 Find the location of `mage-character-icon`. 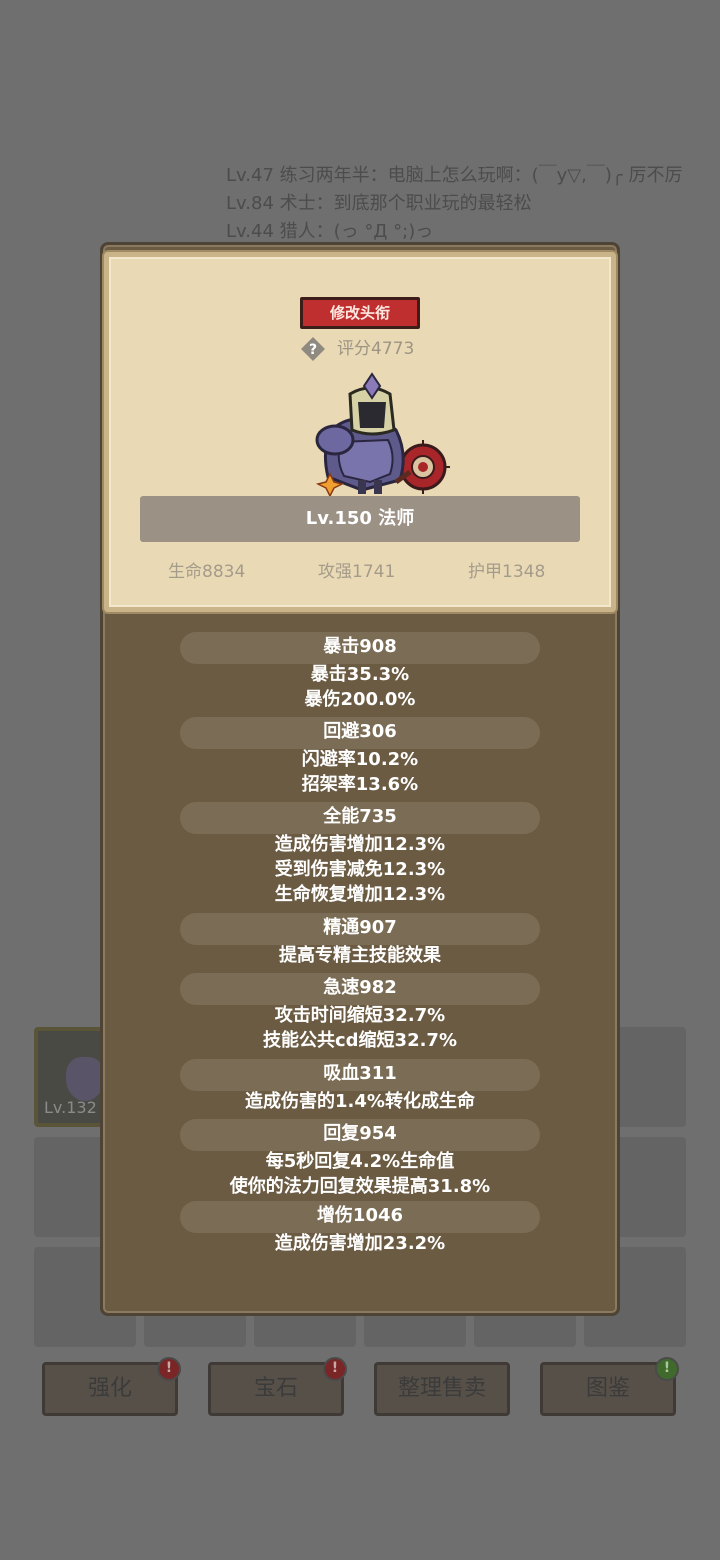

mage-character-icon is located at coordinates (382, 435).